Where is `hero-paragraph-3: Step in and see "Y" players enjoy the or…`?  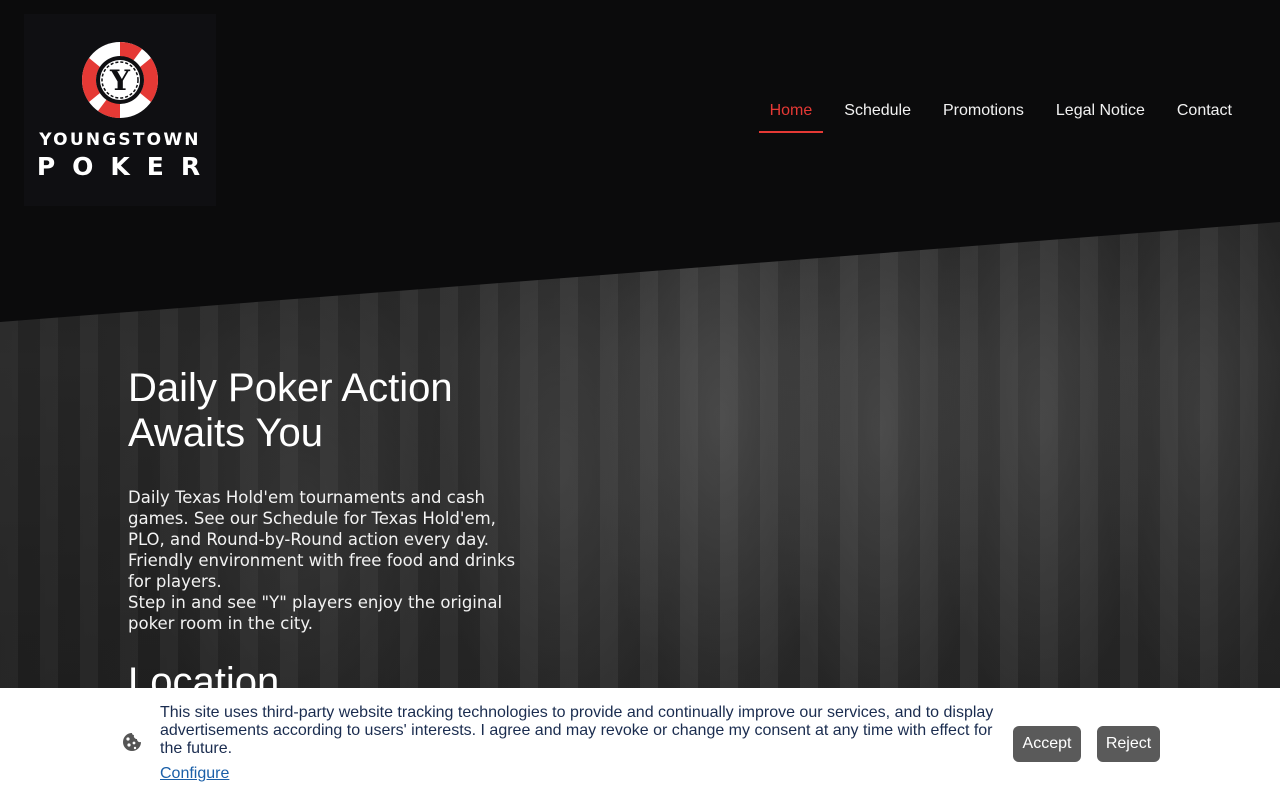
hero-paragraph-3: Step in and see "Y" players enjoy the or… is located at coordinates (315, 613).